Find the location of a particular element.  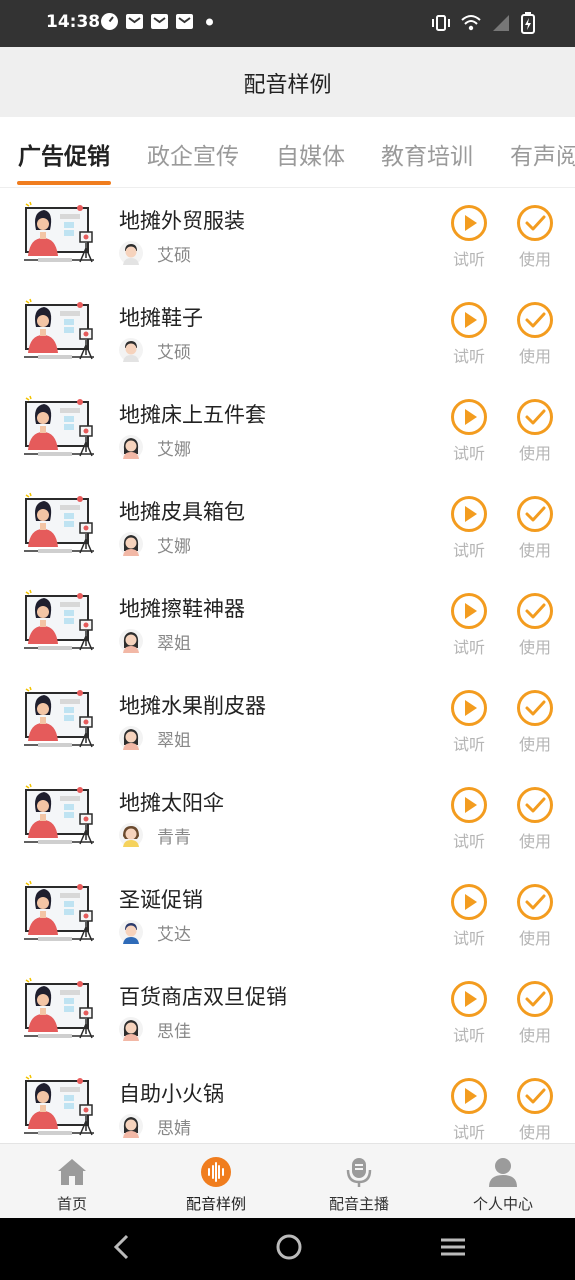

category-tabs: 广告促销 政企宣传 自媒体 教育培训 有声阅 is located at coordinates (287, 152).